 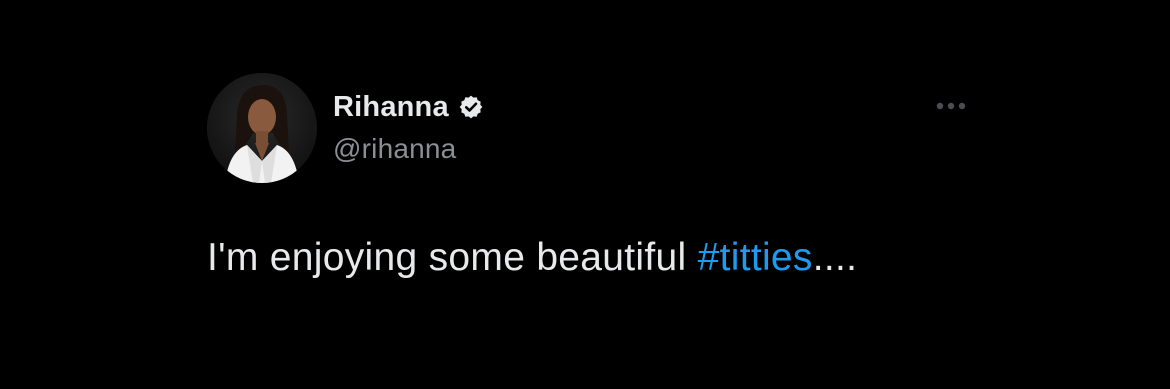 I want to click on handle: @rihanna, so click(x=394, y=149).